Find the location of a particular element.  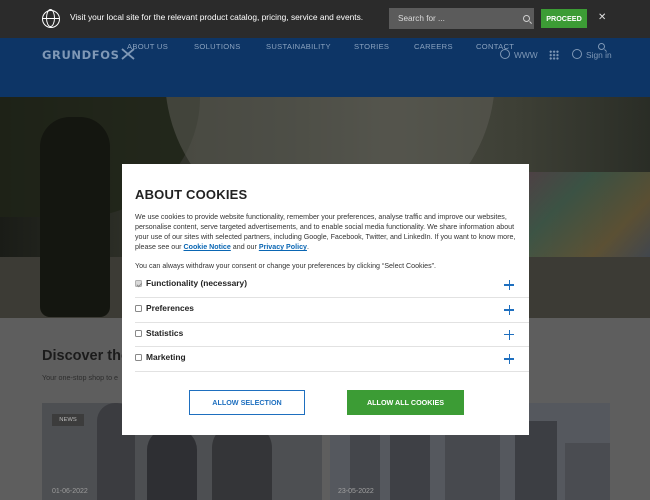

discover-heading: Discover the is located at coordinates (86, 356).